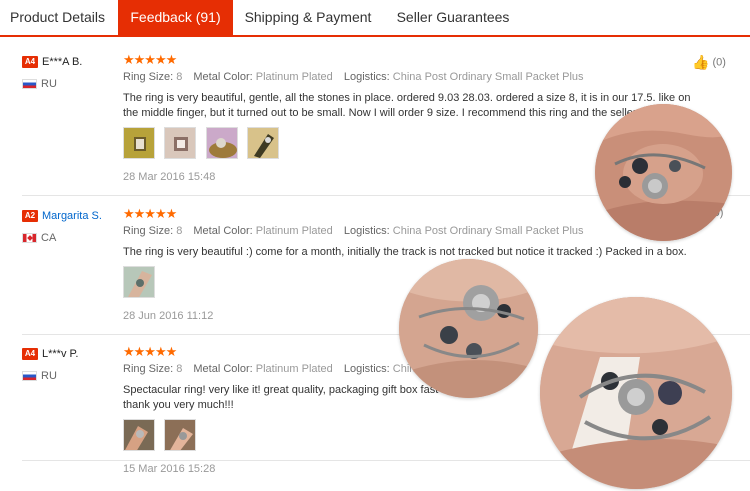 This screenshot has width=750, height=491. I want to click on helpful-button: 👍 (0), so click(709, 62).